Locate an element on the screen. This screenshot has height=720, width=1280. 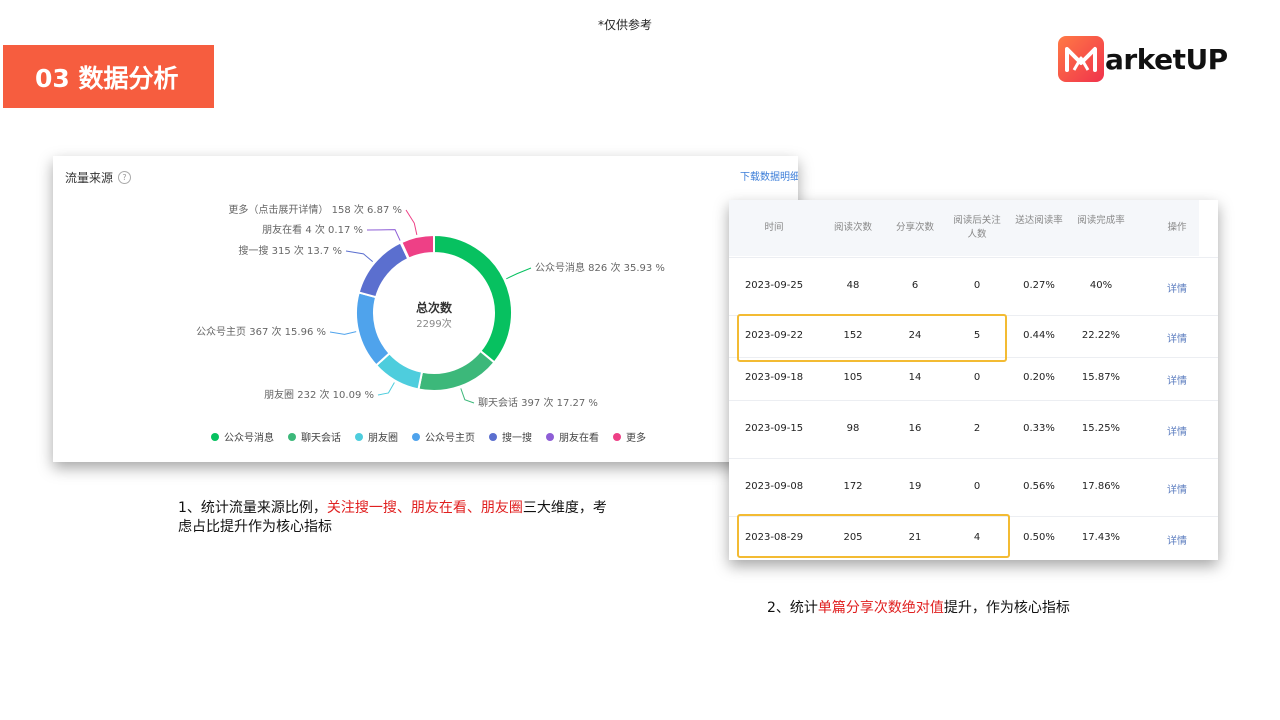
legend-label: 搜一搜 is located at coordinates (517, 438).